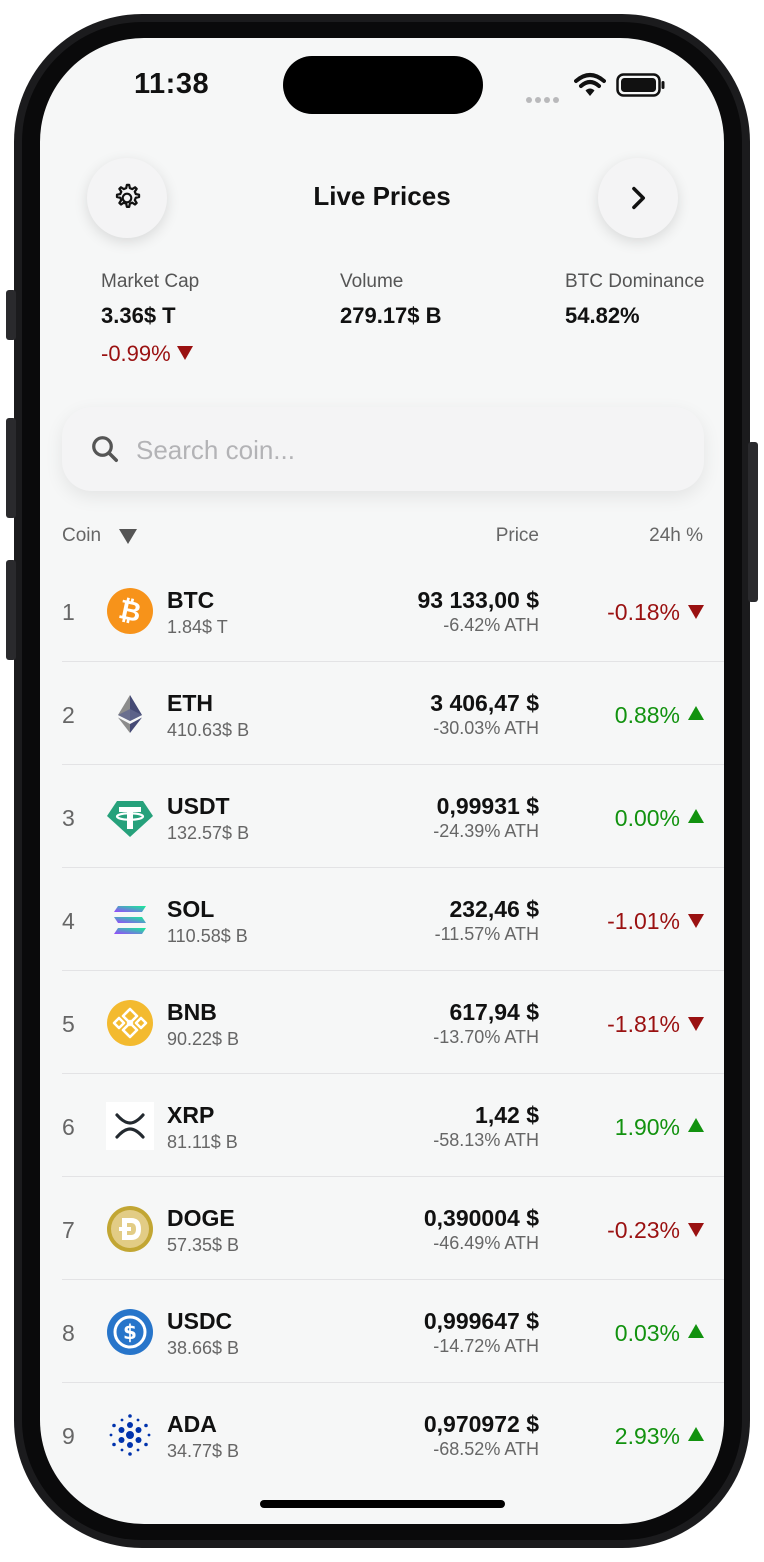 Image resolution: width=764 pixels, height=1562 pixels. What do you see at coordinates (11, 468) in the screenshot?
I see `volume-up-button` at bounding box center [11, 468].